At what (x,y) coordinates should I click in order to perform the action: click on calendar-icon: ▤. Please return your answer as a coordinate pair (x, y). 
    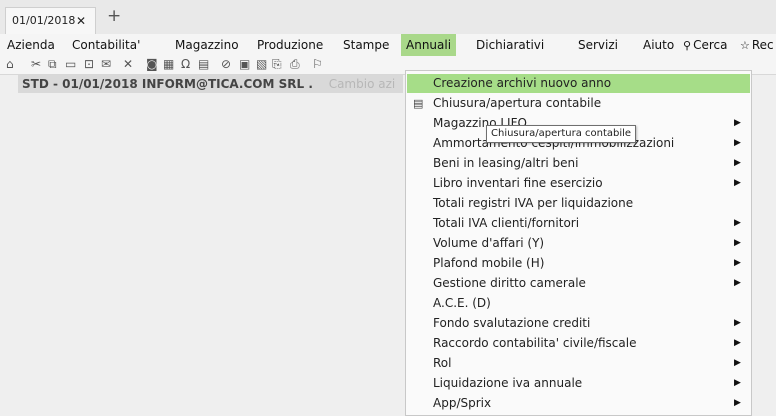
    Looking at the image, I should click on (418, 103).